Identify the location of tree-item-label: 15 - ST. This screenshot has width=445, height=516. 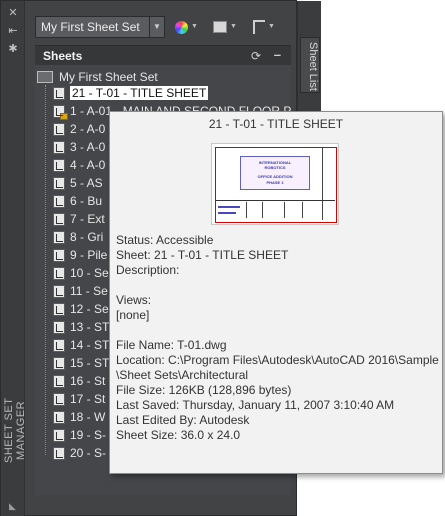
(90, 363).